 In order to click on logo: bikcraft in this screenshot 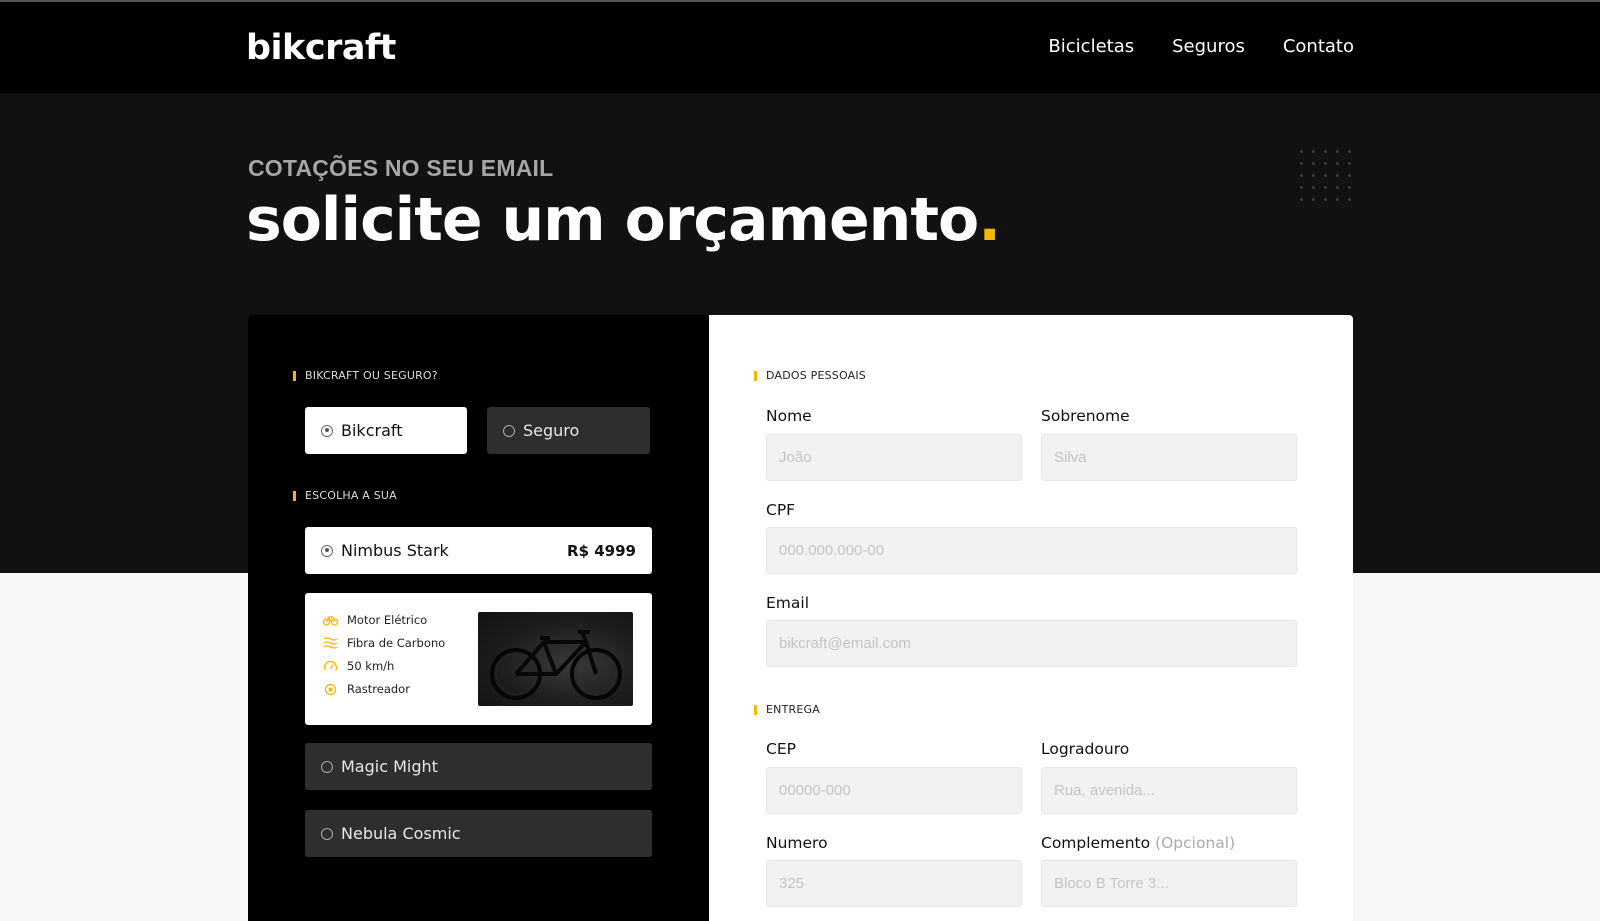, I will do `click(321, 48)`.